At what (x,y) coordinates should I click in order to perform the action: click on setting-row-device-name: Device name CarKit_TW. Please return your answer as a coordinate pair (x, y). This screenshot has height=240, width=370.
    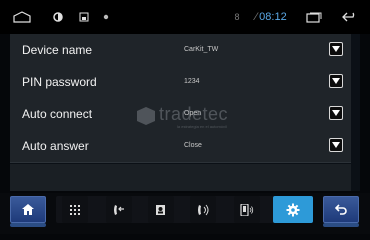
    Looking at the image, I should click on (180, 50).